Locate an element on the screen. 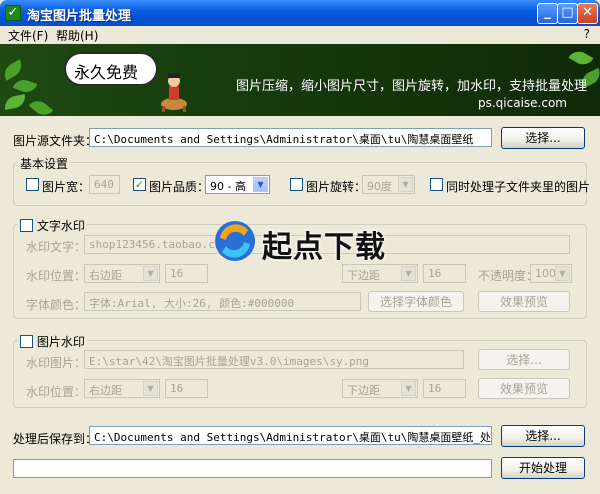 The image size is (600, 494). minimize-icon: _ is located at coordinates (547, 12).